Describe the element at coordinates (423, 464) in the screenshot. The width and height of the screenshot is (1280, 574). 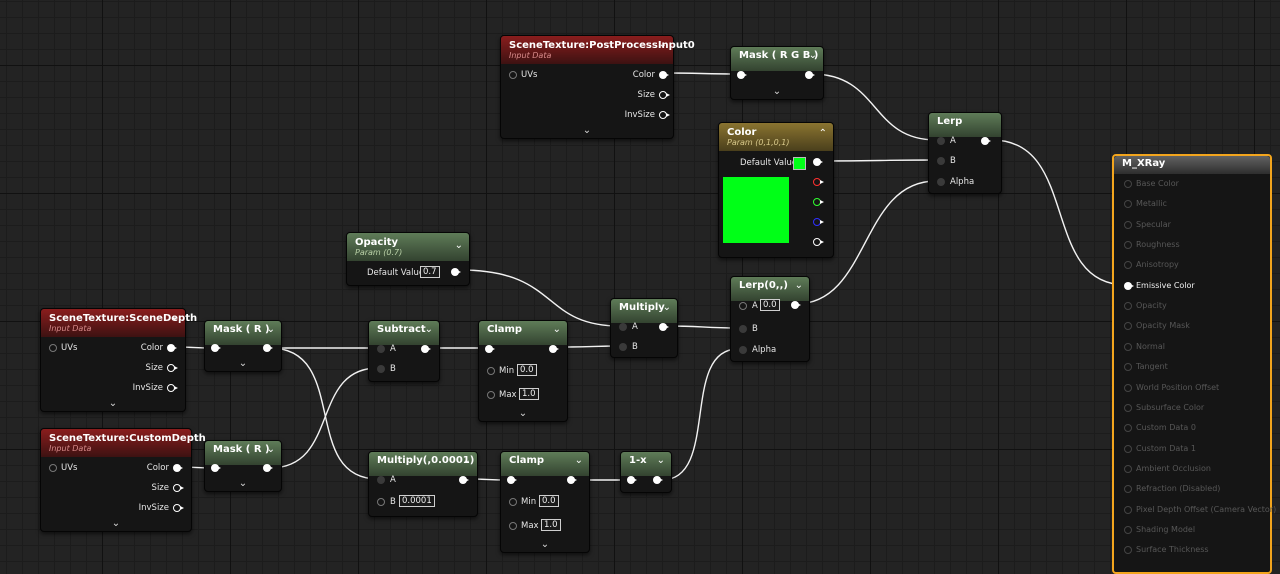
I see `node-header: Multiply(,0.0001) ⌄` at that location.